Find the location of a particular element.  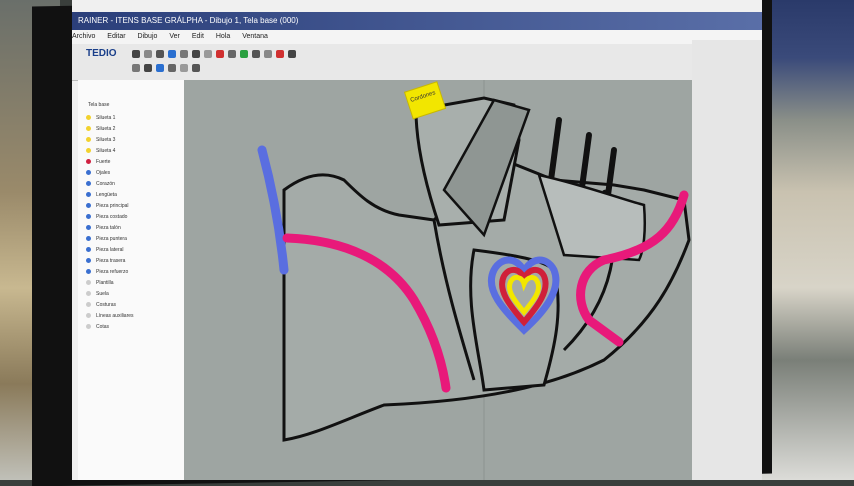

tree-item: Pieza lateral is located at coordinates (110, 250).